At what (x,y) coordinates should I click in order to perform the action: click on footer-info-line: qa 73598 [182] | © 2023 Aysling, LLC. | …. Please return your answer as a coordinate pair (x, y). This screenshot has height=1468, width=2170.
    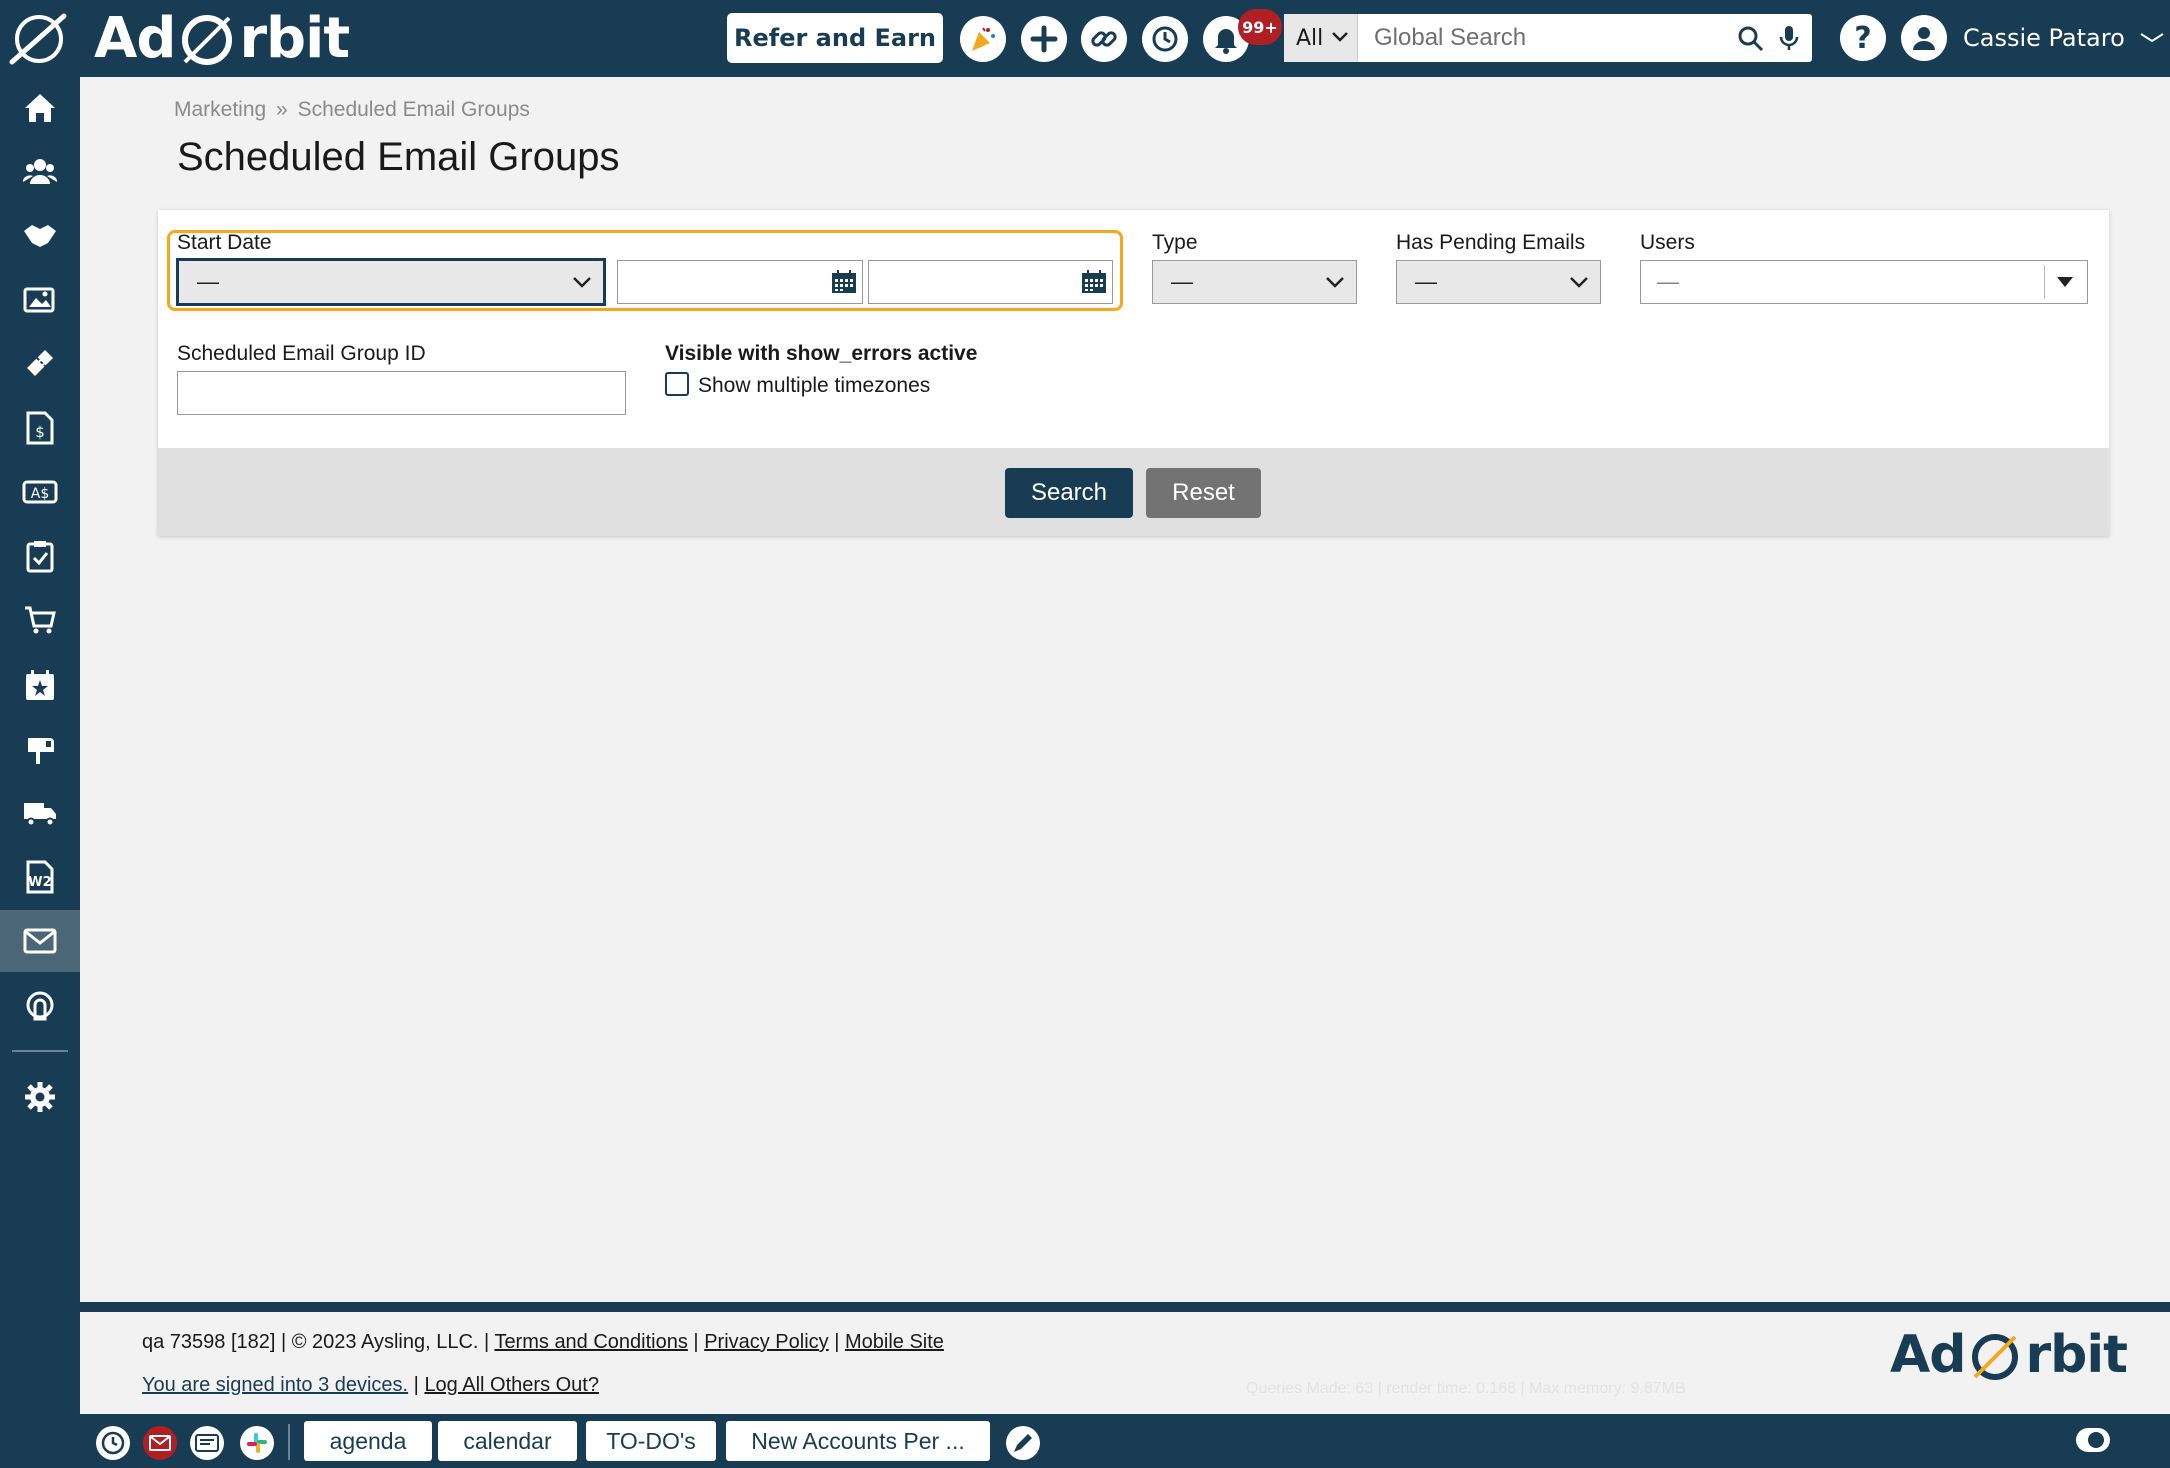
    Looking at the image, I should click on (543, 1342).